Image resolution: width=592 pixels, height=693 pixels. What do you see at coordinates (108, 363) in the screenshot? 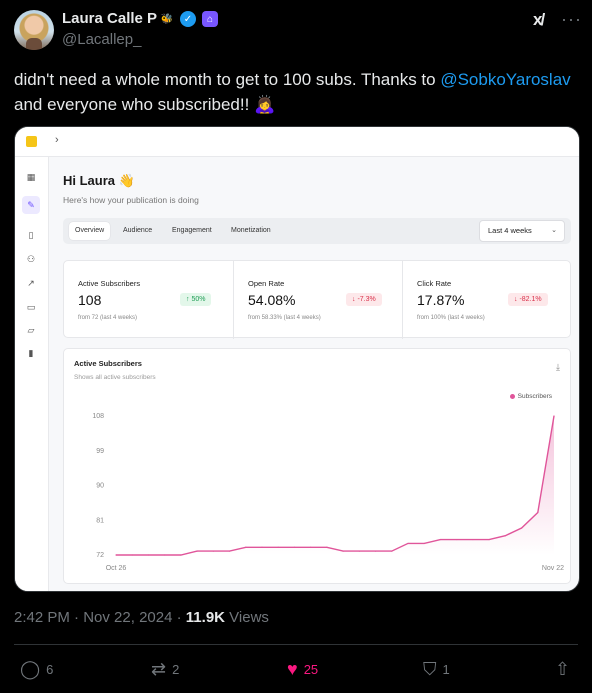
I see `chart-title: Active Subscribers` at bounding box center [108, 363].